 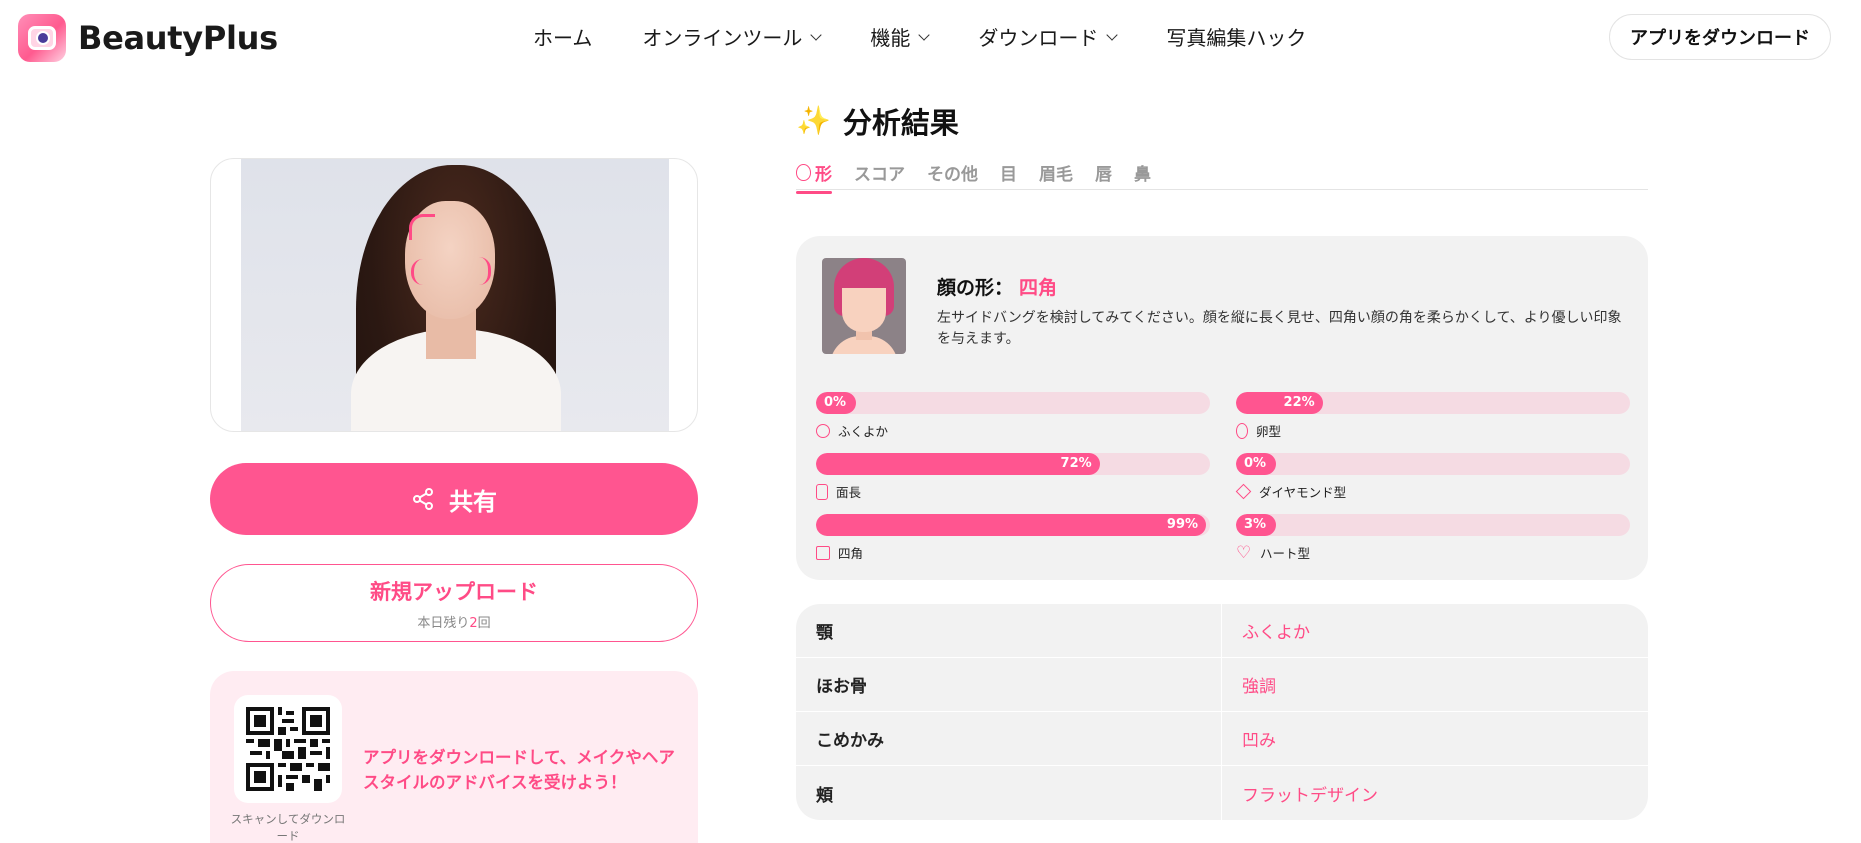 I want to click on nav-item-label: 写真編集ハック, so click(x=1236, y=38).